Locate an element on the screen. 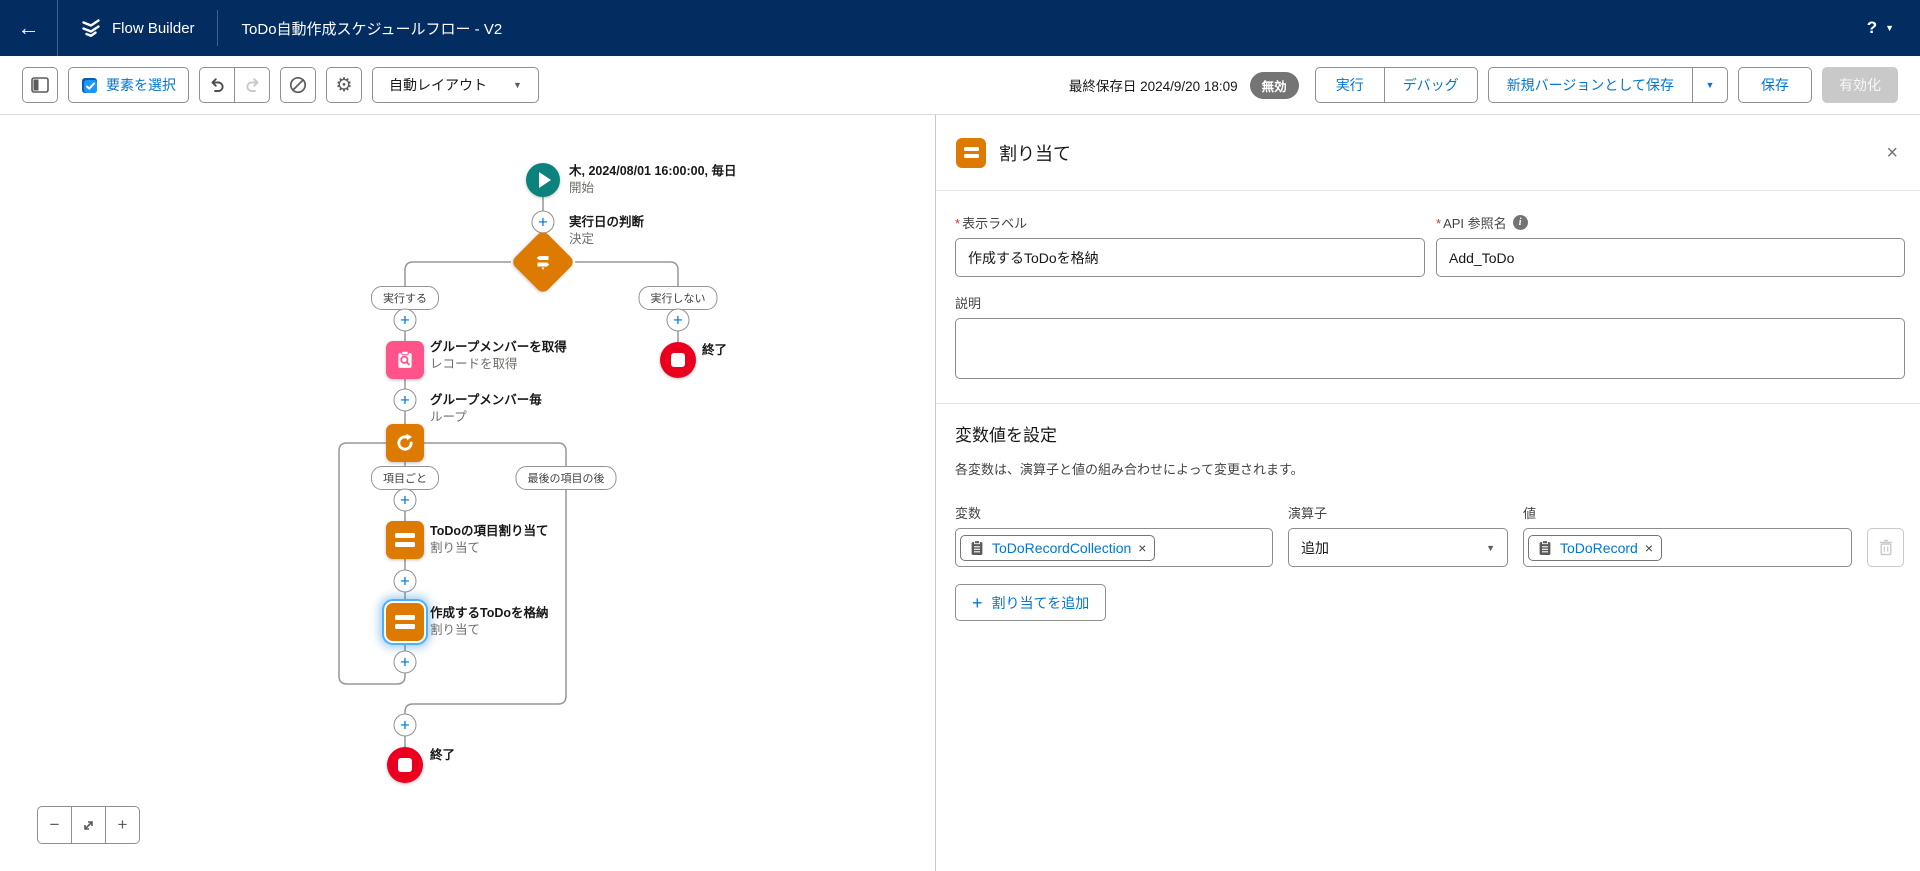 This screenshot has height=871, width=1920. zoom-in-button: + is located at coordinates (122, 825).